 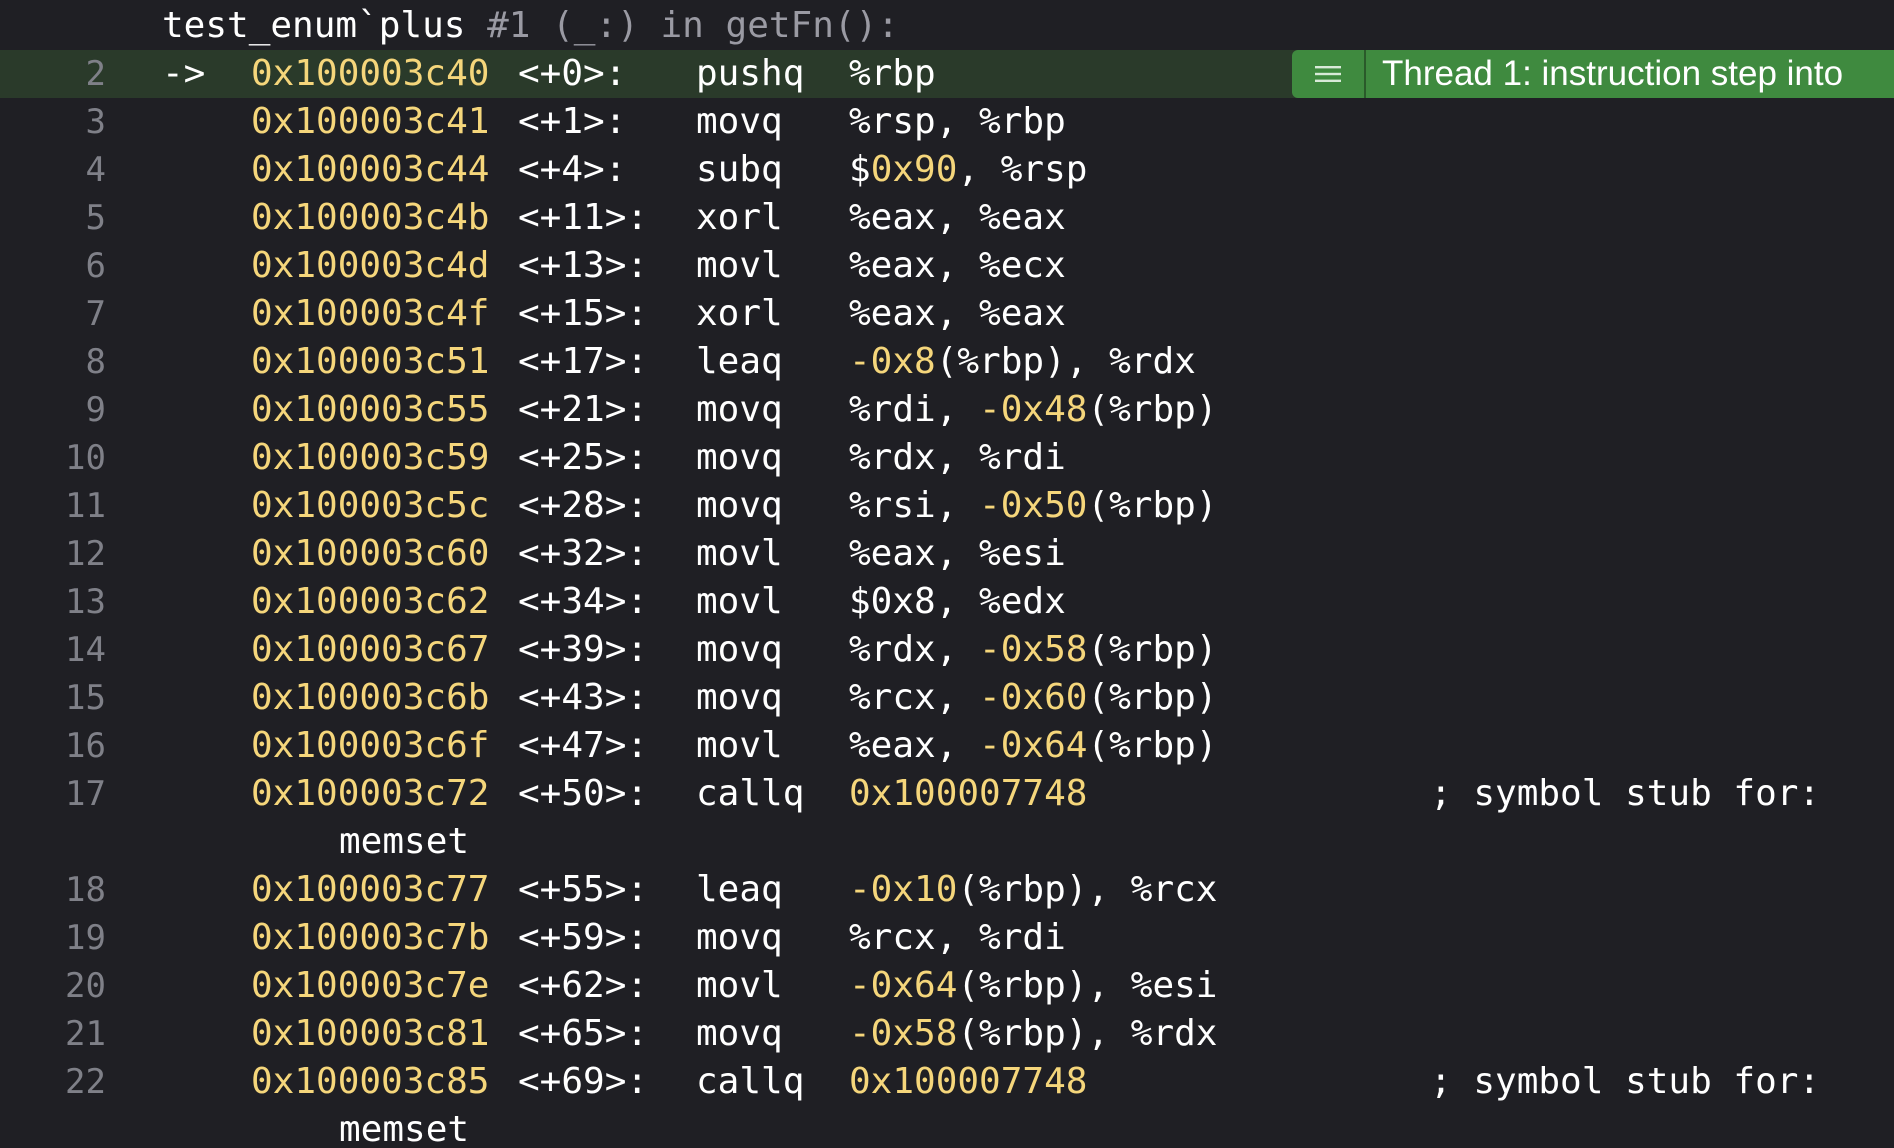 I want to click on line-number: 13, so click(x=85, y=602).